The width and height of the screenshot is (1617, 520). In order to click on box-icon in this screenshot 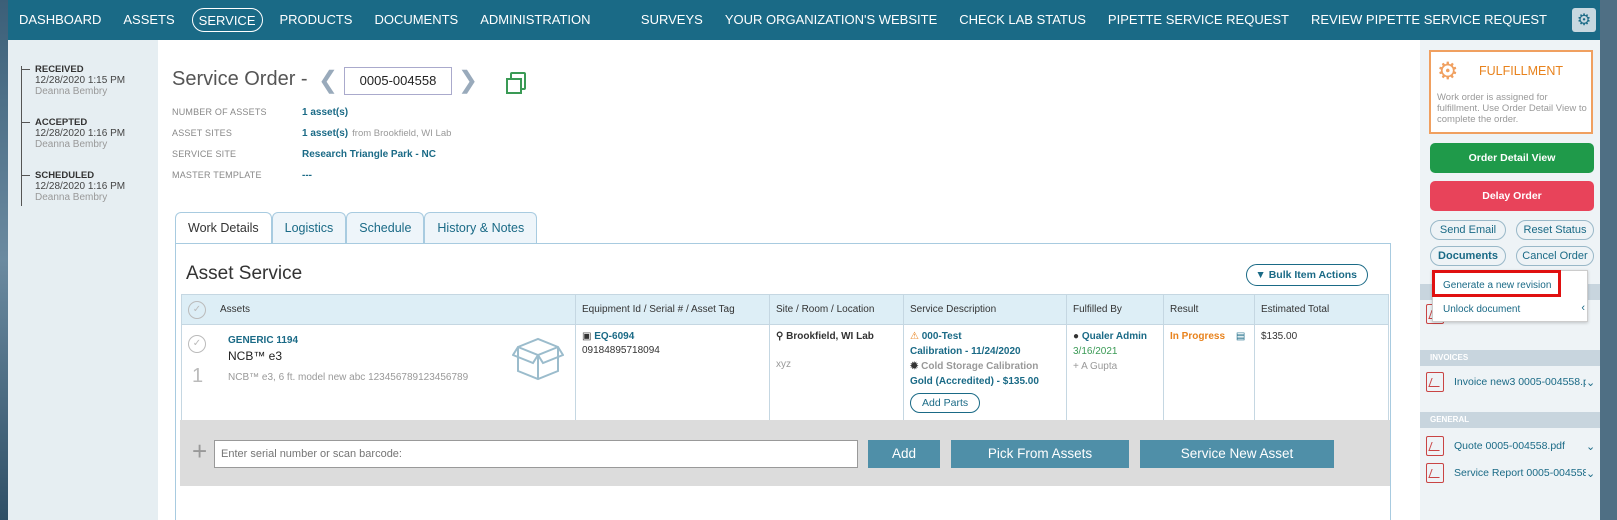, I will do `click(538, 359)`.